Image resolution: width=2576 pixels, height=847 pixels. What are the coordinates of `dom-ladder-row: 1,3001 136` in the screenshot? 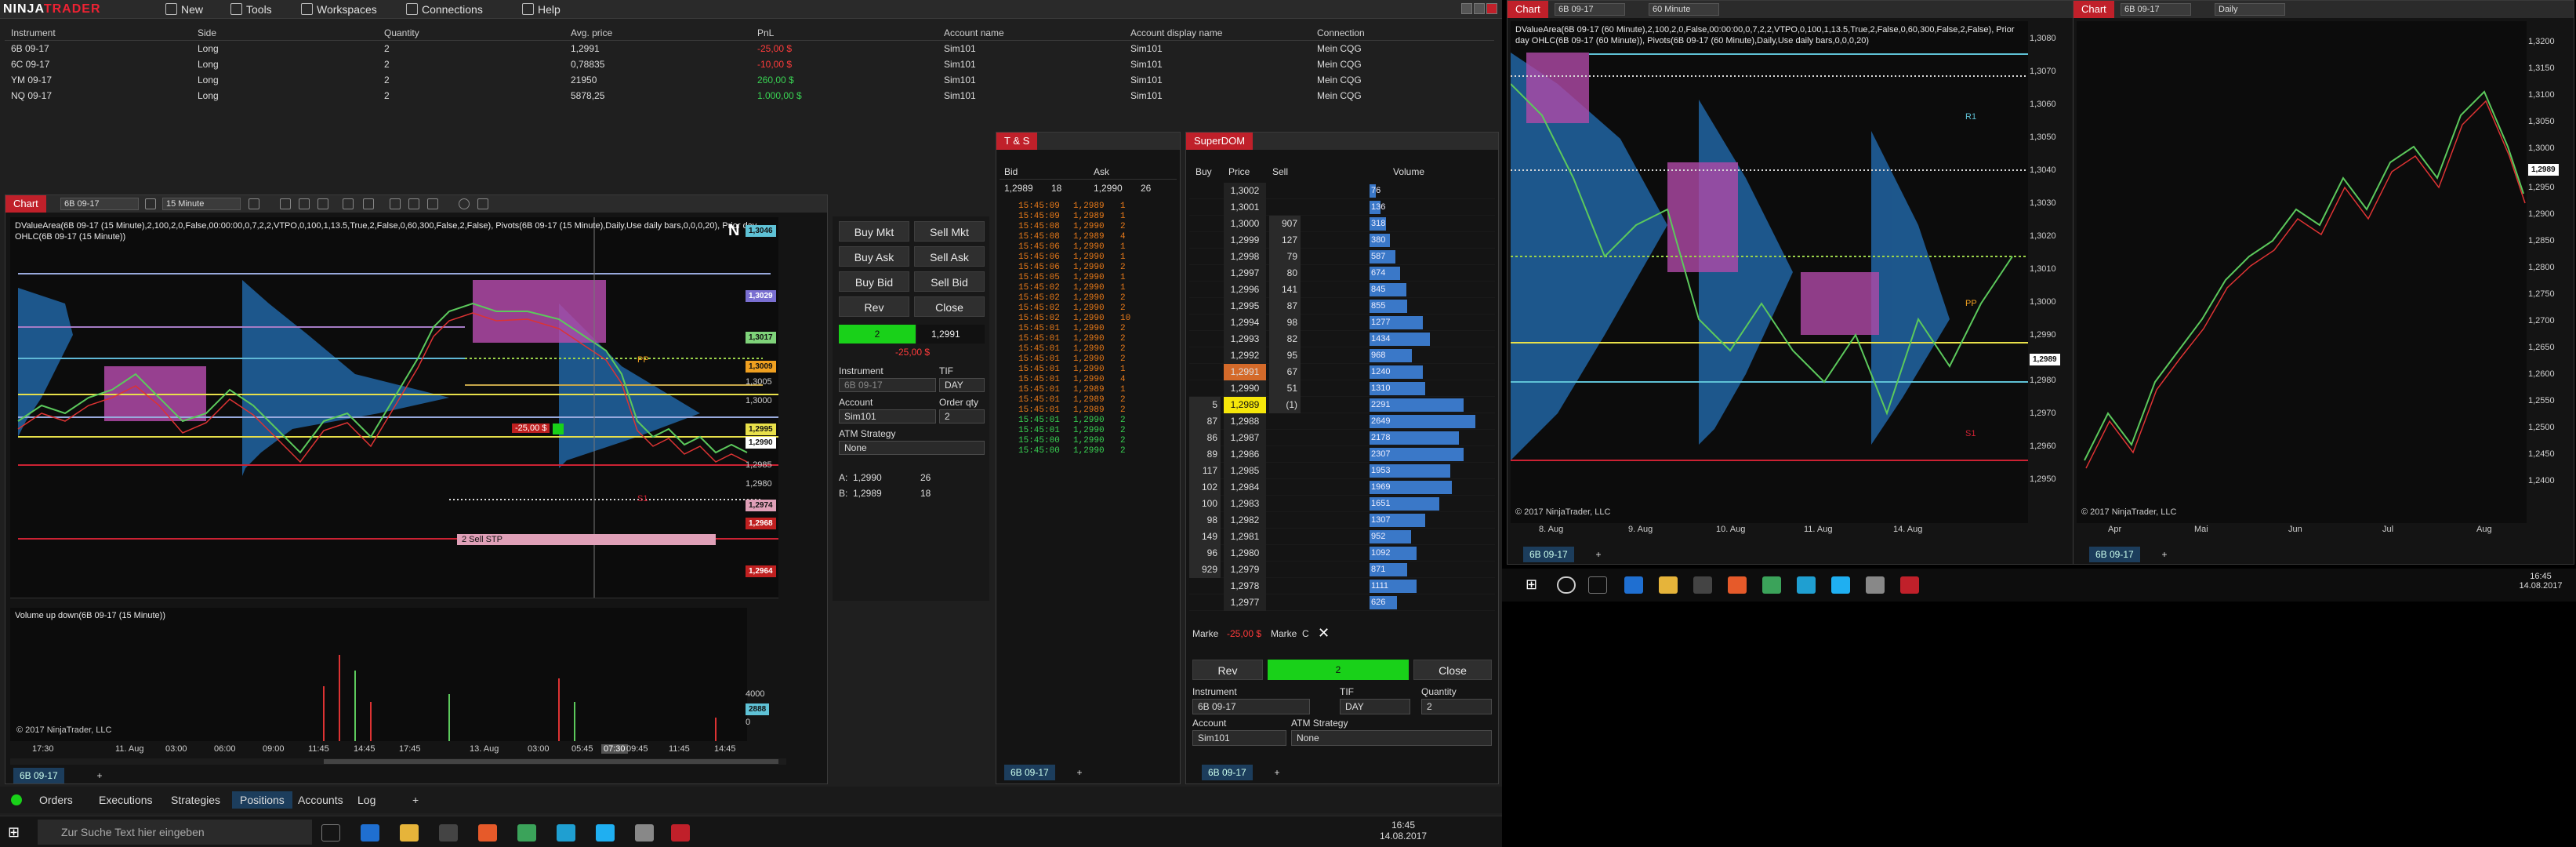 It's located at (1342, 207).